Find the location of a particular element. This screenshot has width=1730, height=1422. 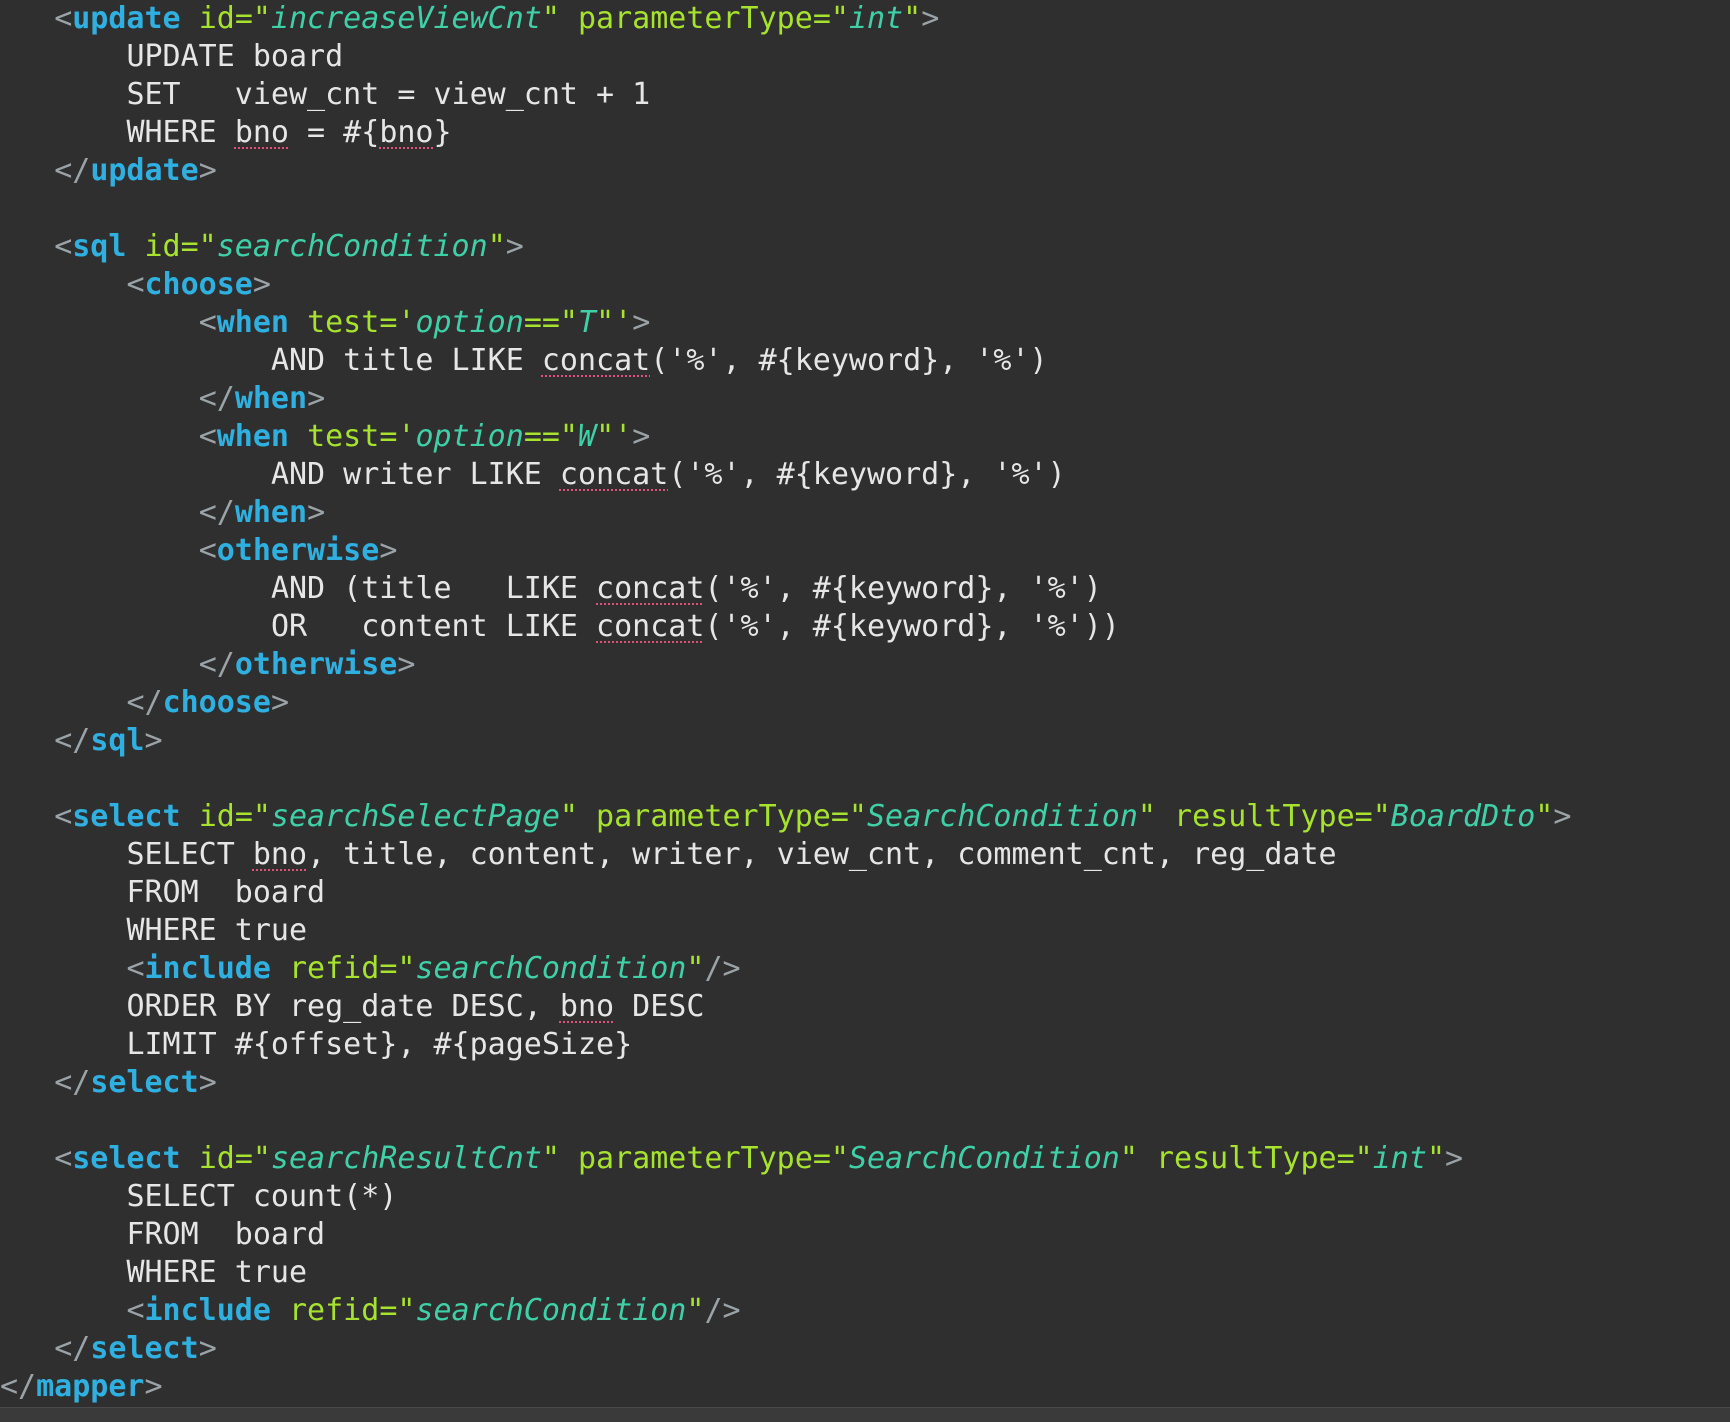

code-text: SELECT is located at coordinates (189, 854).